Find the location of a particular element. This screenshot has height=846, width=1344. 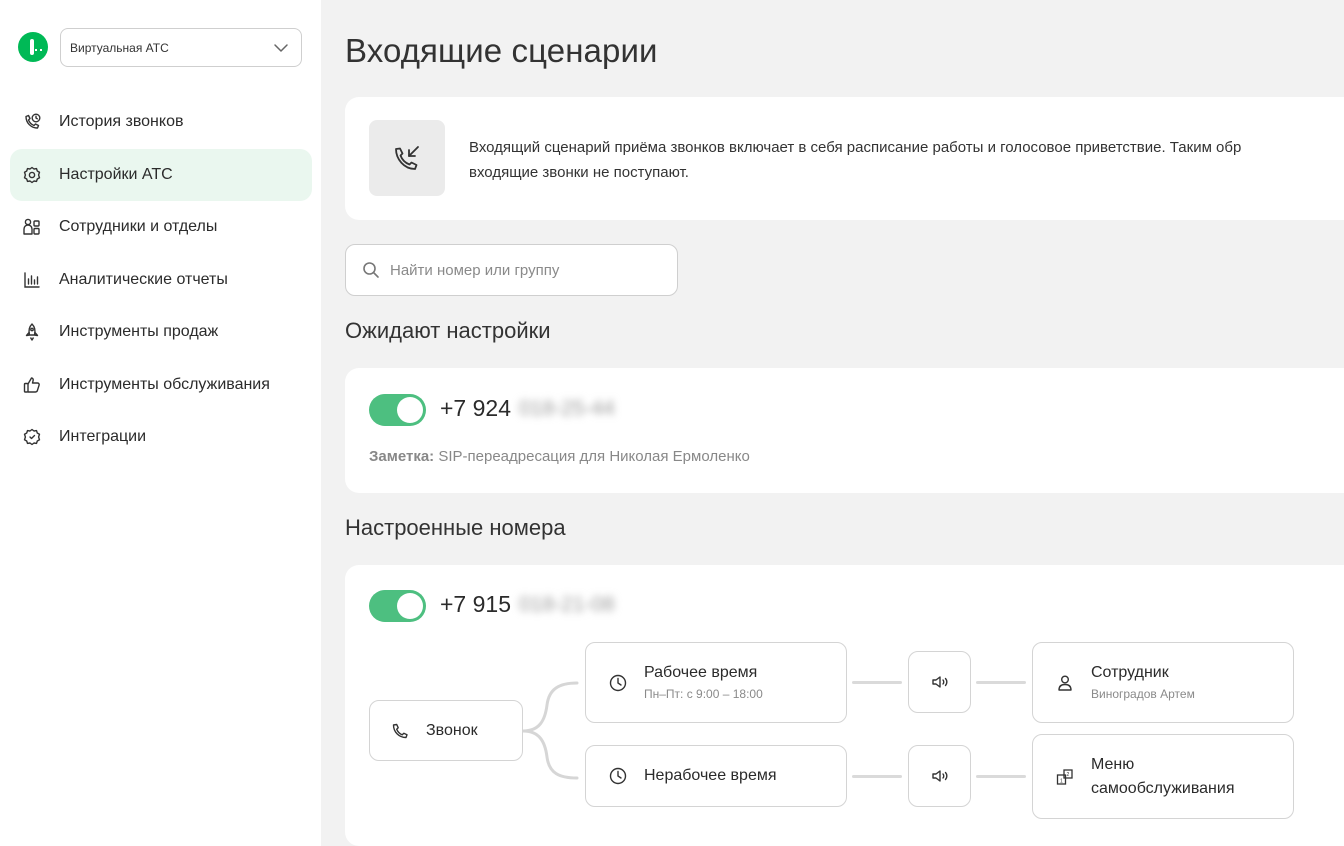

phone-hidden-part: 018-21-08 is located at coordinates (567, 604).